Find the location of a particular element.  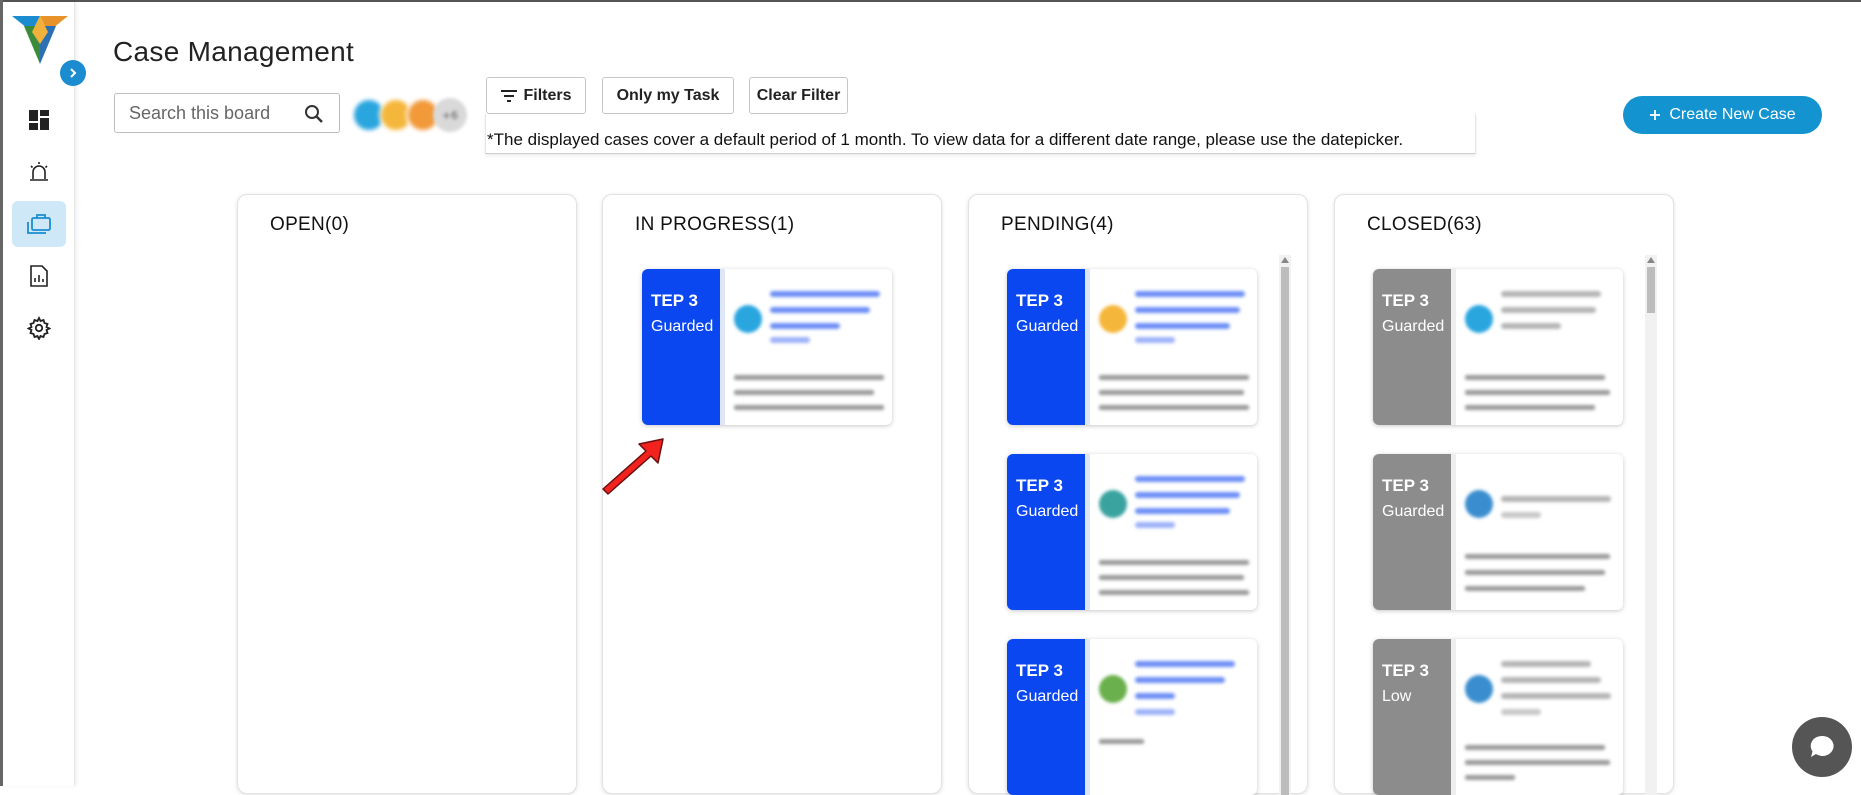

search-icon is located at coordinates (314, 114).